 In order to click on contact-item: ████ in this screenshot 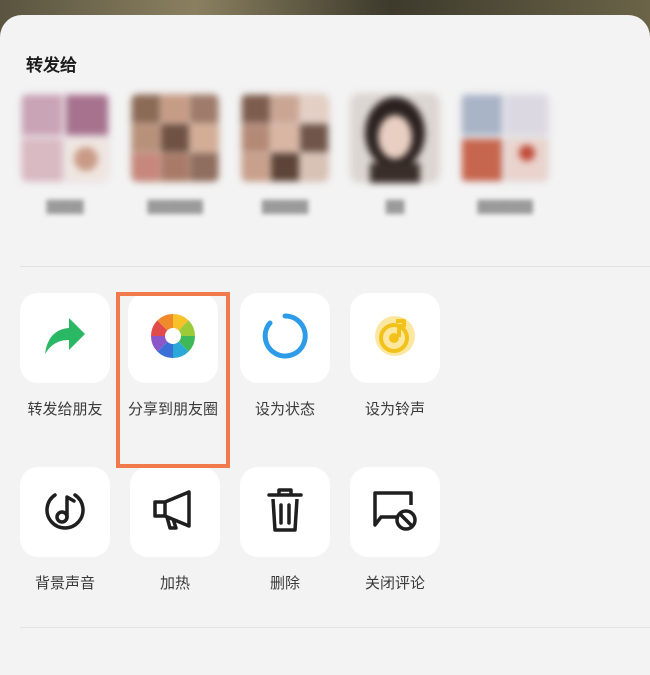, I will do `click(65, 155)`.